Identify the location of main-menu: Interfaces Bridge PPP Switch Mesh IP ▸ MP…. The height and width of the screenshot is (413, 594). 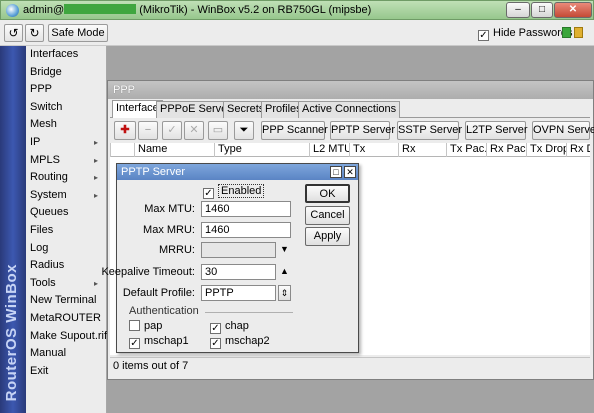
(66, 229).